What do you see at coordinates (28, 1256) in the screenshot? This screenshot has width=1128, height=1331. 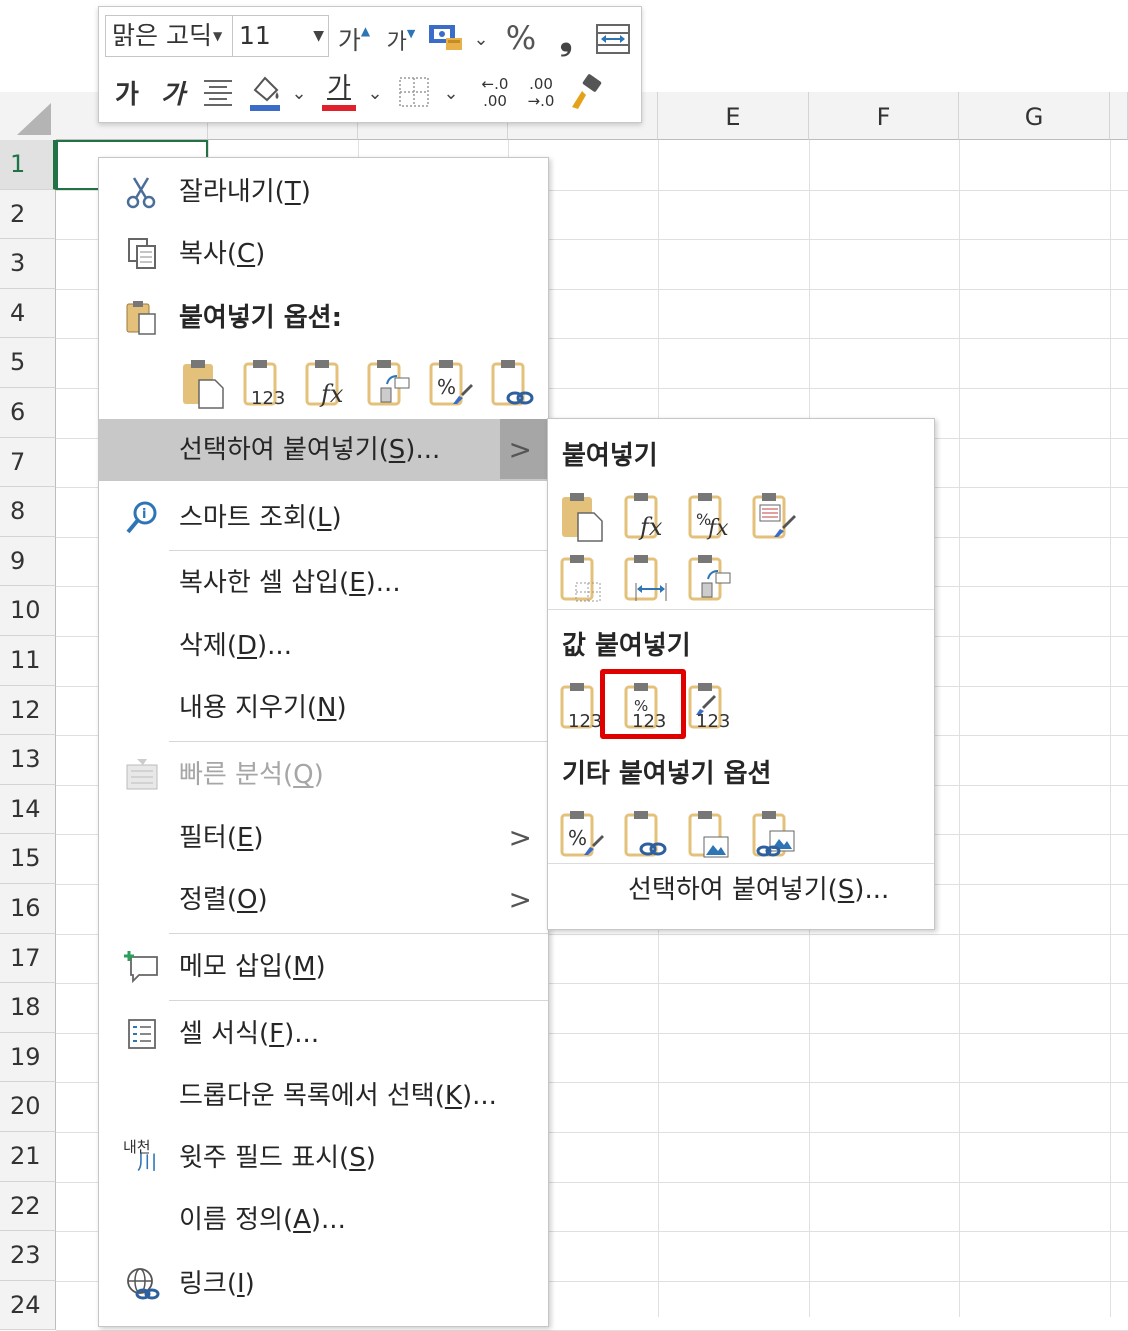 I see `row-header-23: 23` at bounding box center [28, 1256].